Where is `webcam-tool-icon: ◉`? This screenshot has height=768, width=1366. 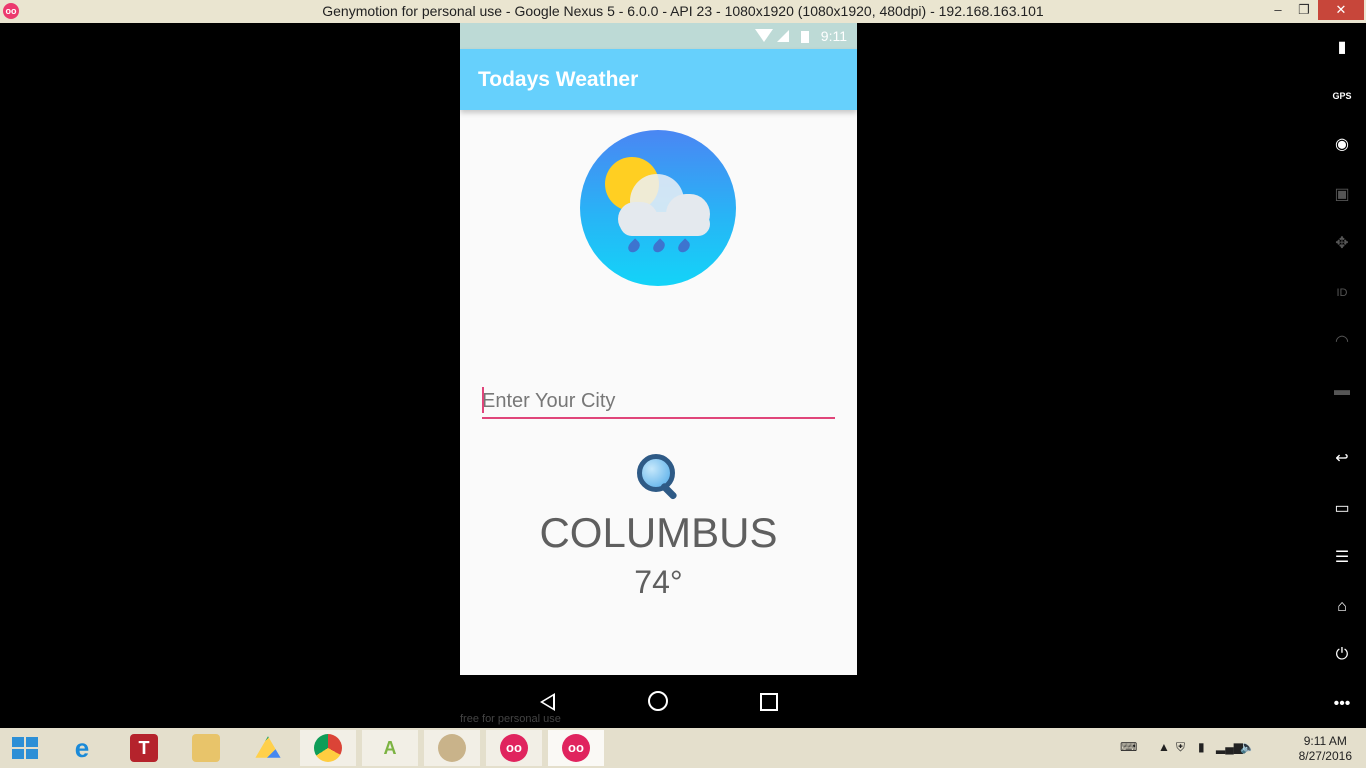
webcam-tool-icon: ◉ is located at coordinates (1342, 145).